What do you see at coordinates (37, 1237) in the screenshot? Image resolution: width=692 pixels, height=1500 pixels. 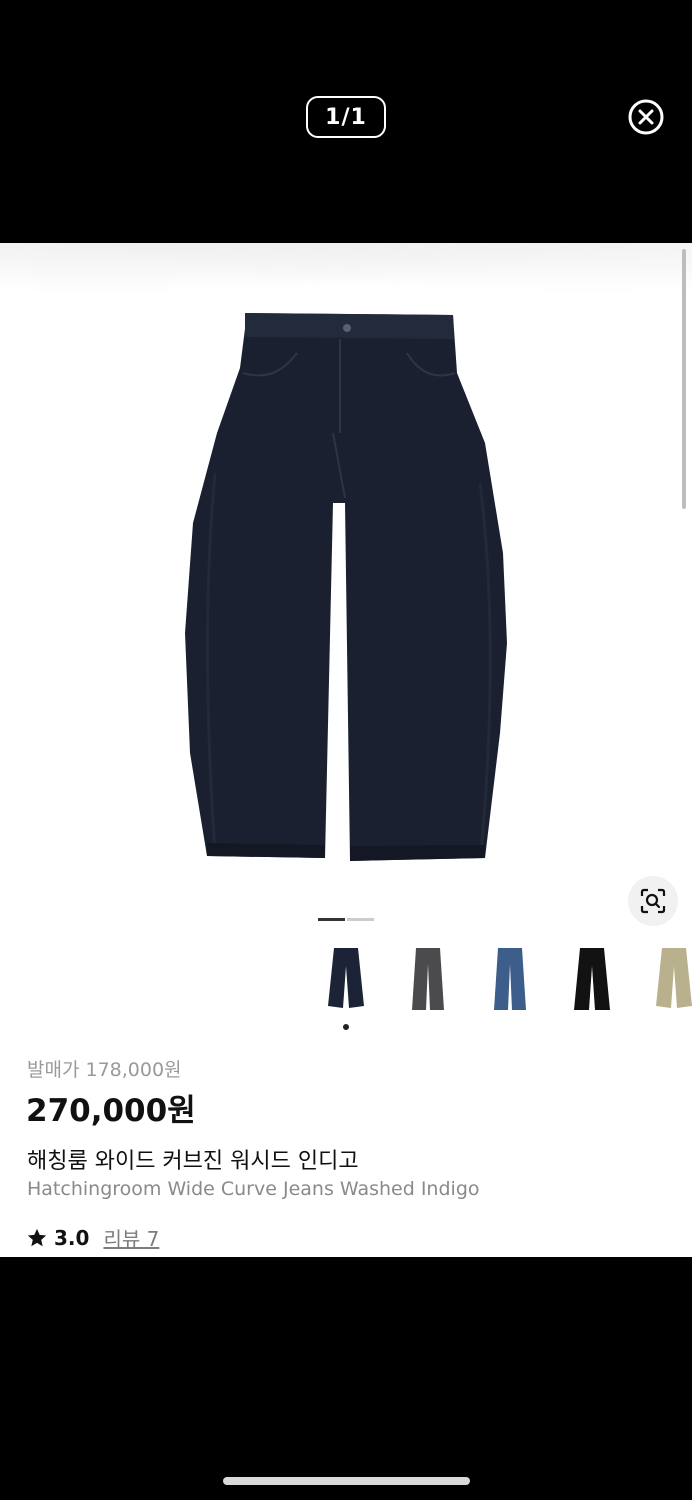 I see `star-icon` at bounding box center [37, 1237].